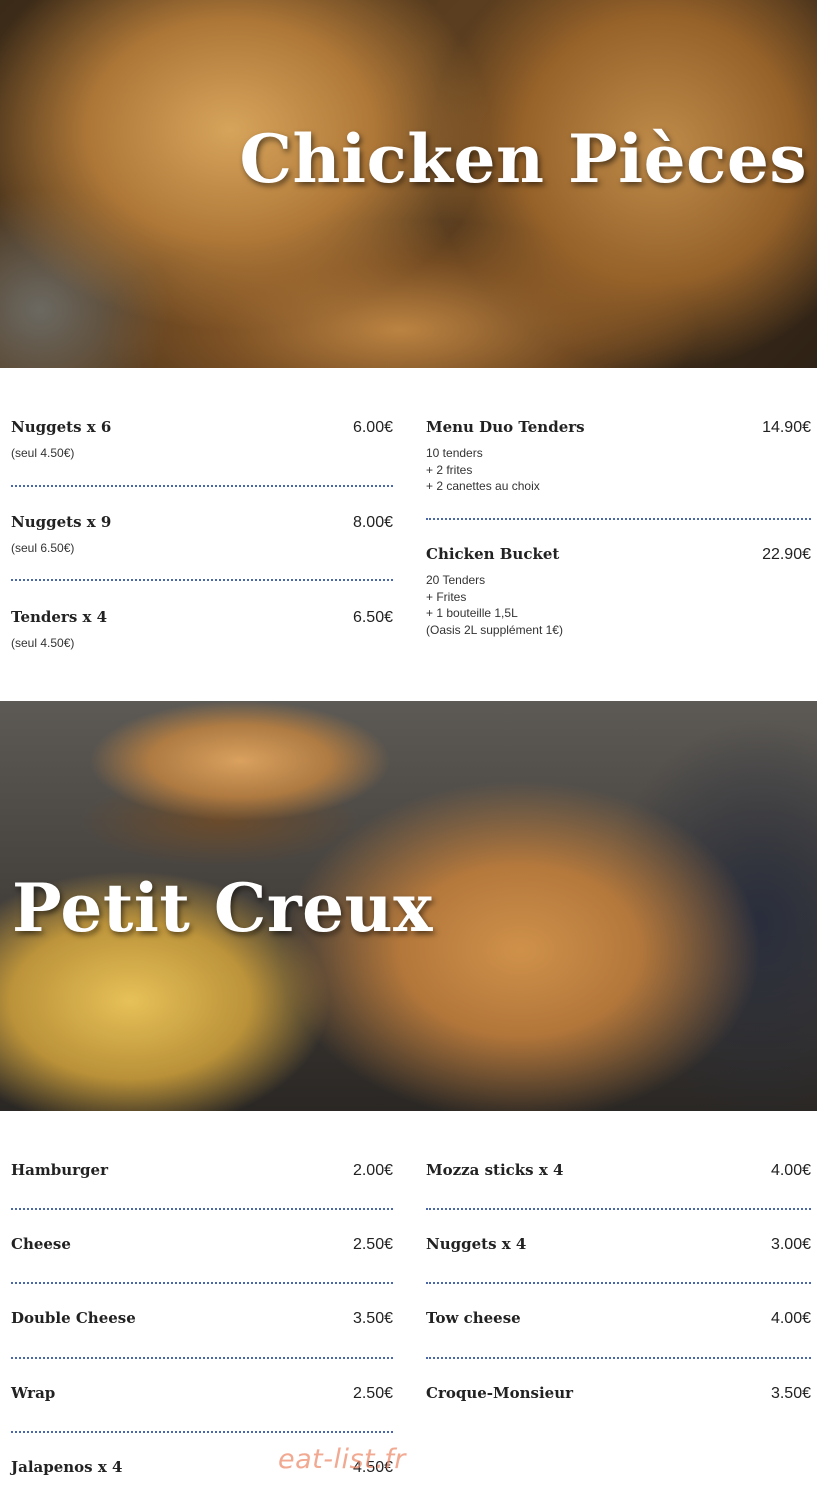 The image size is (817, 1500). What do you see at coordinates (342, 1459) in the screenshot?
I see `watermark-logo: eat-list.fr` at bounding box center [342, 1459].